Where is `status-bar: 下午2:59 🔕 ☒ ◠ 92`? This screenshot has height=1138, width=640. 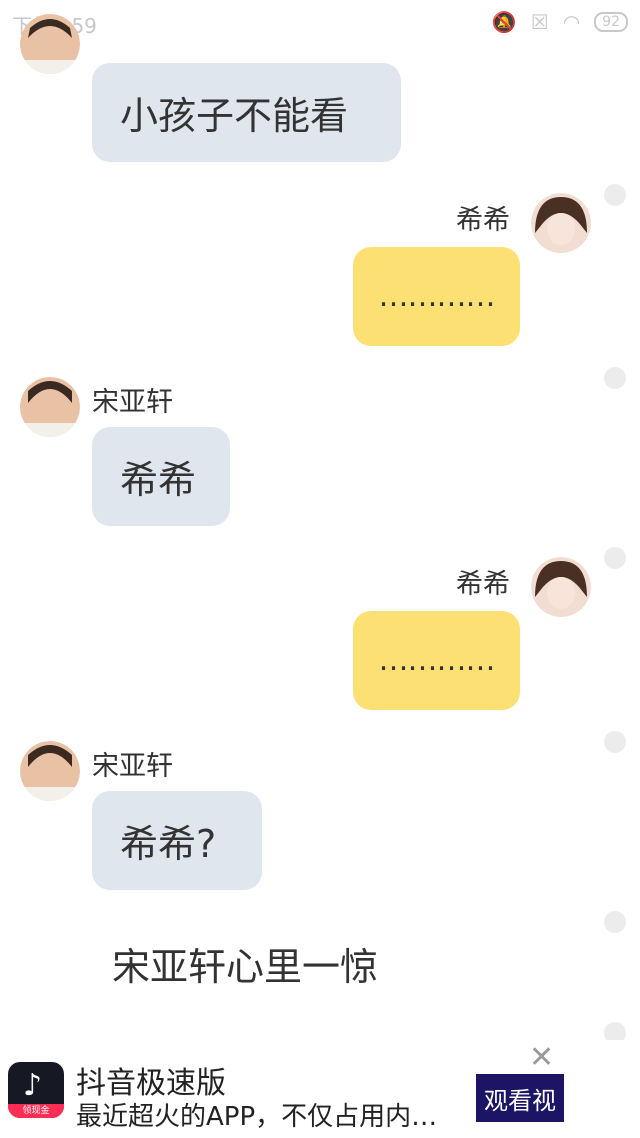 status-bar: 下午2:59 🔕 ☒ ◠ 92 is located at coordinates (320, 22).